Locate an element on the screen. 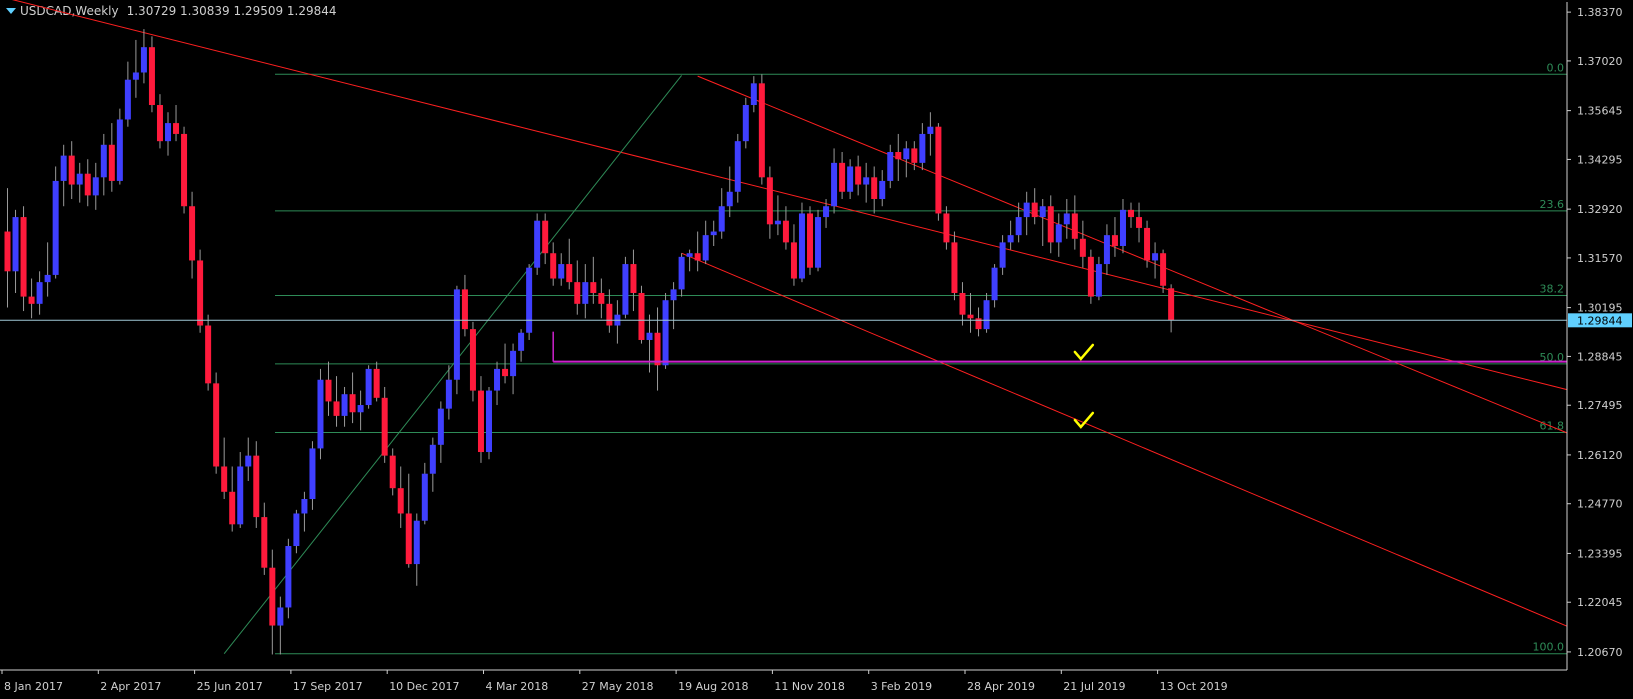 The image size is (1633, 699). y-tick-label: 1.26120 is located at coordinates (1600, 455).